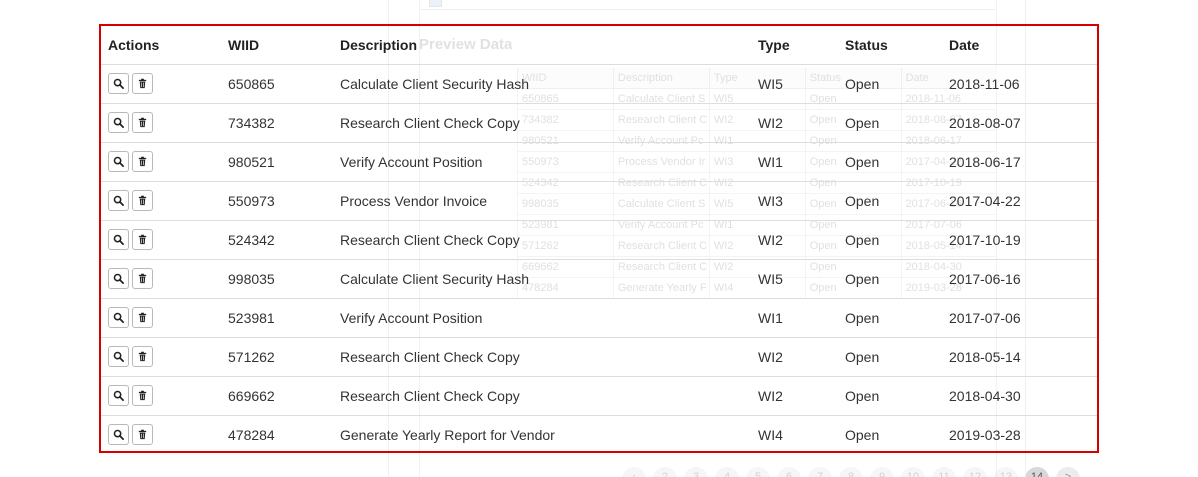  What do you see at coordinates (1019, 318) in the screenshot?
I see `cell-date: 2017-07-06` at bounding box center [1019, 318].